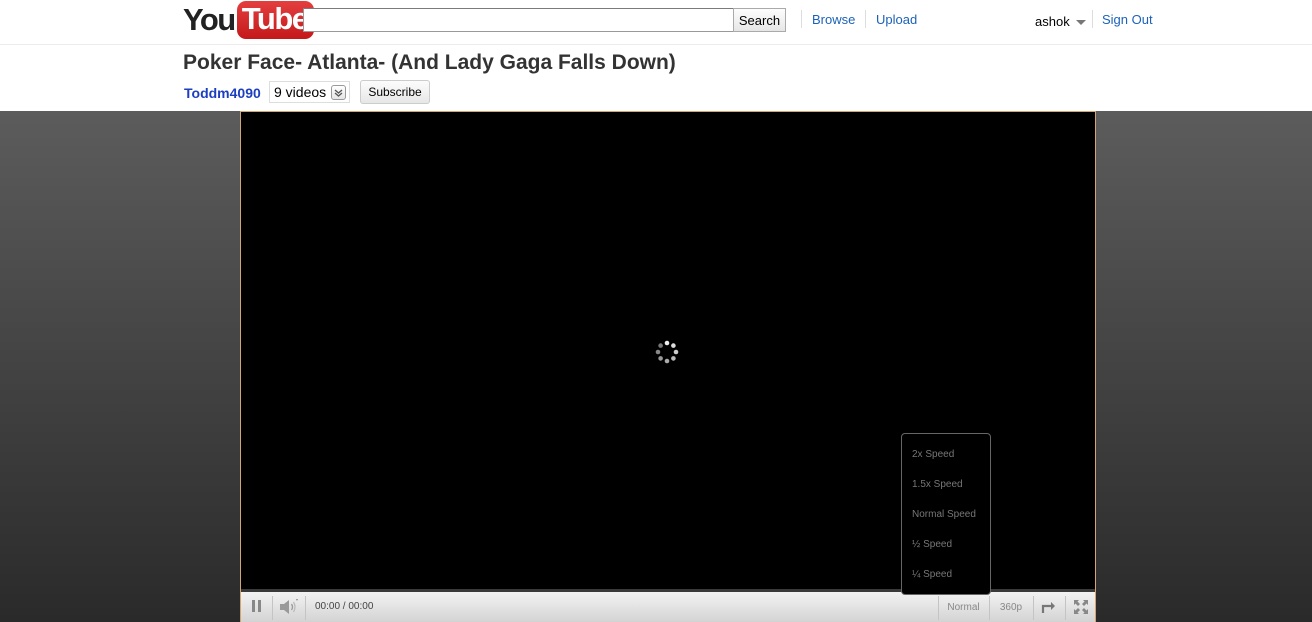 Image resolution: width=1312 pixels, height=622 pixels. Describe the element at coordinates (1127, 19) in the screenshot. I see `sign-out-link: Sign Out` at that location.